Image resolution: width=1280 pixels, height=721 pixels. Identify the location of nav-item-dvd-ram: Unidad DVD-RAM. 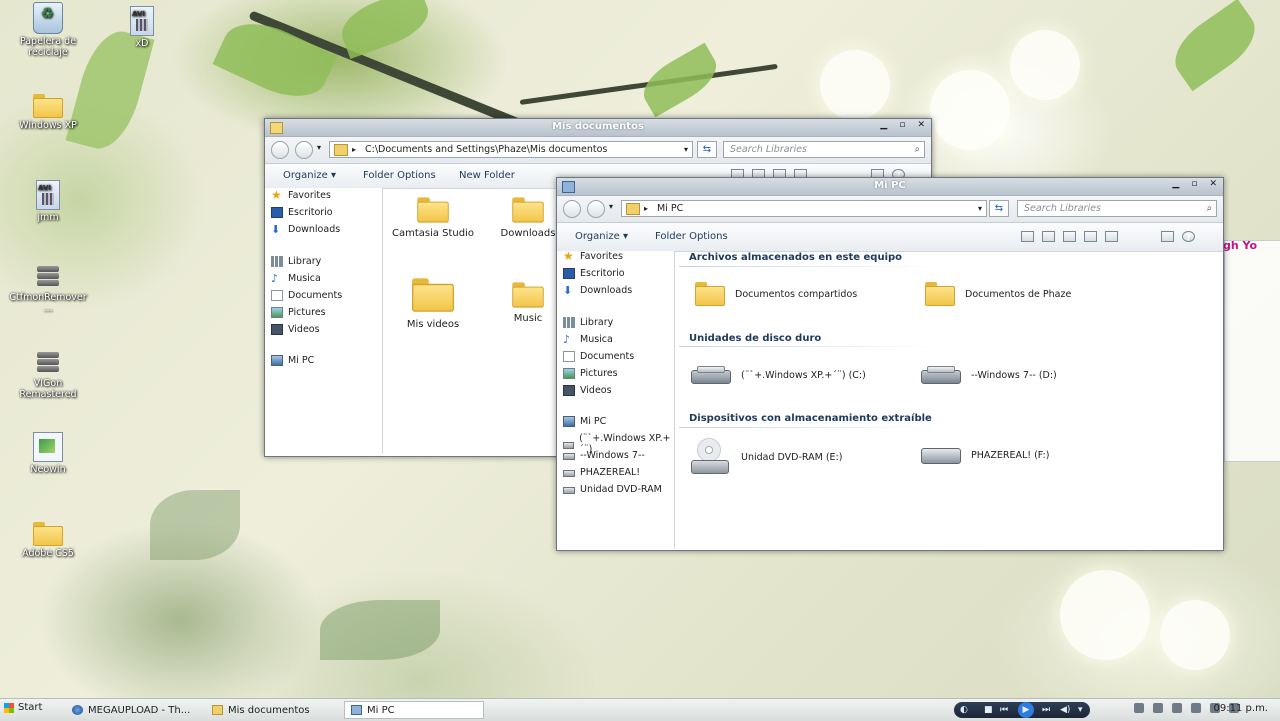
(612, 489).